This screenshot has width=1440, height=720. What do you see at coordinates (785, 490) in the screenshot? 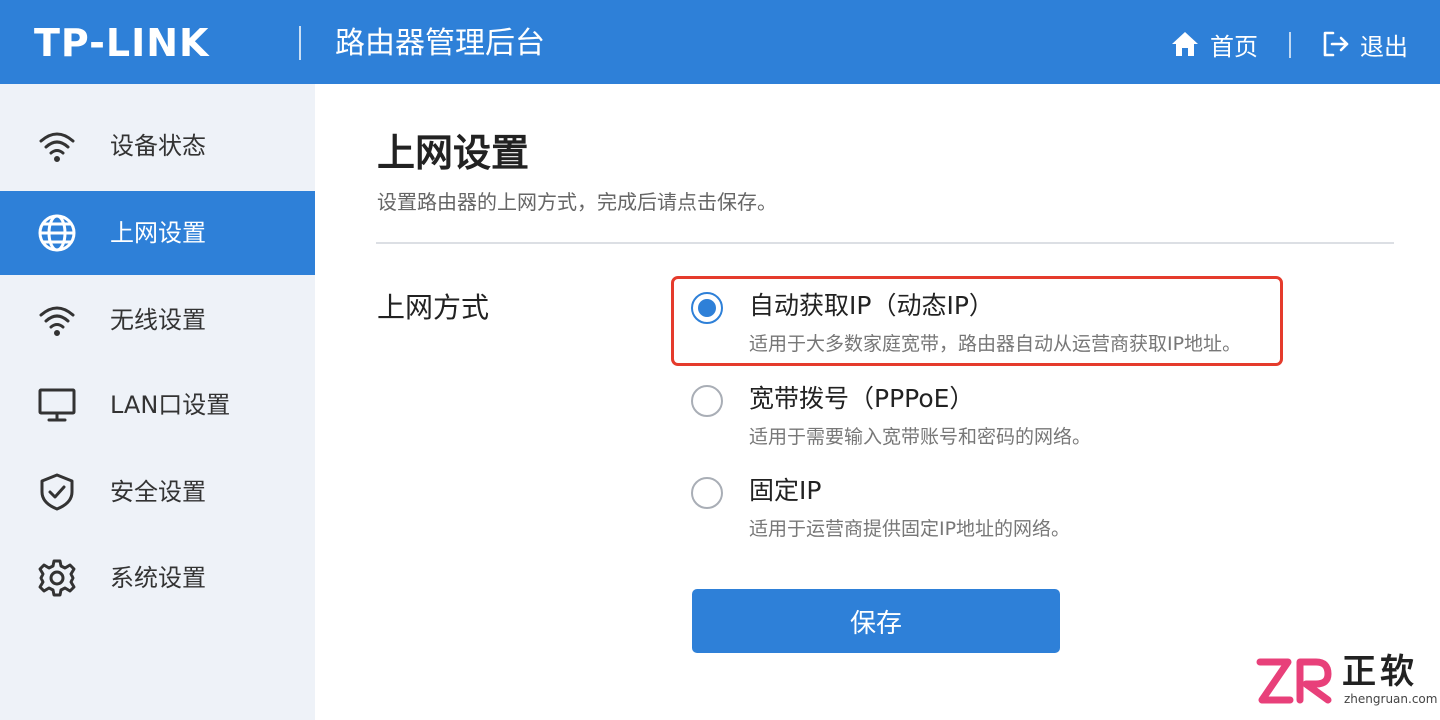
I see `option-title: 固定IP` at bounding box center [785, 490].